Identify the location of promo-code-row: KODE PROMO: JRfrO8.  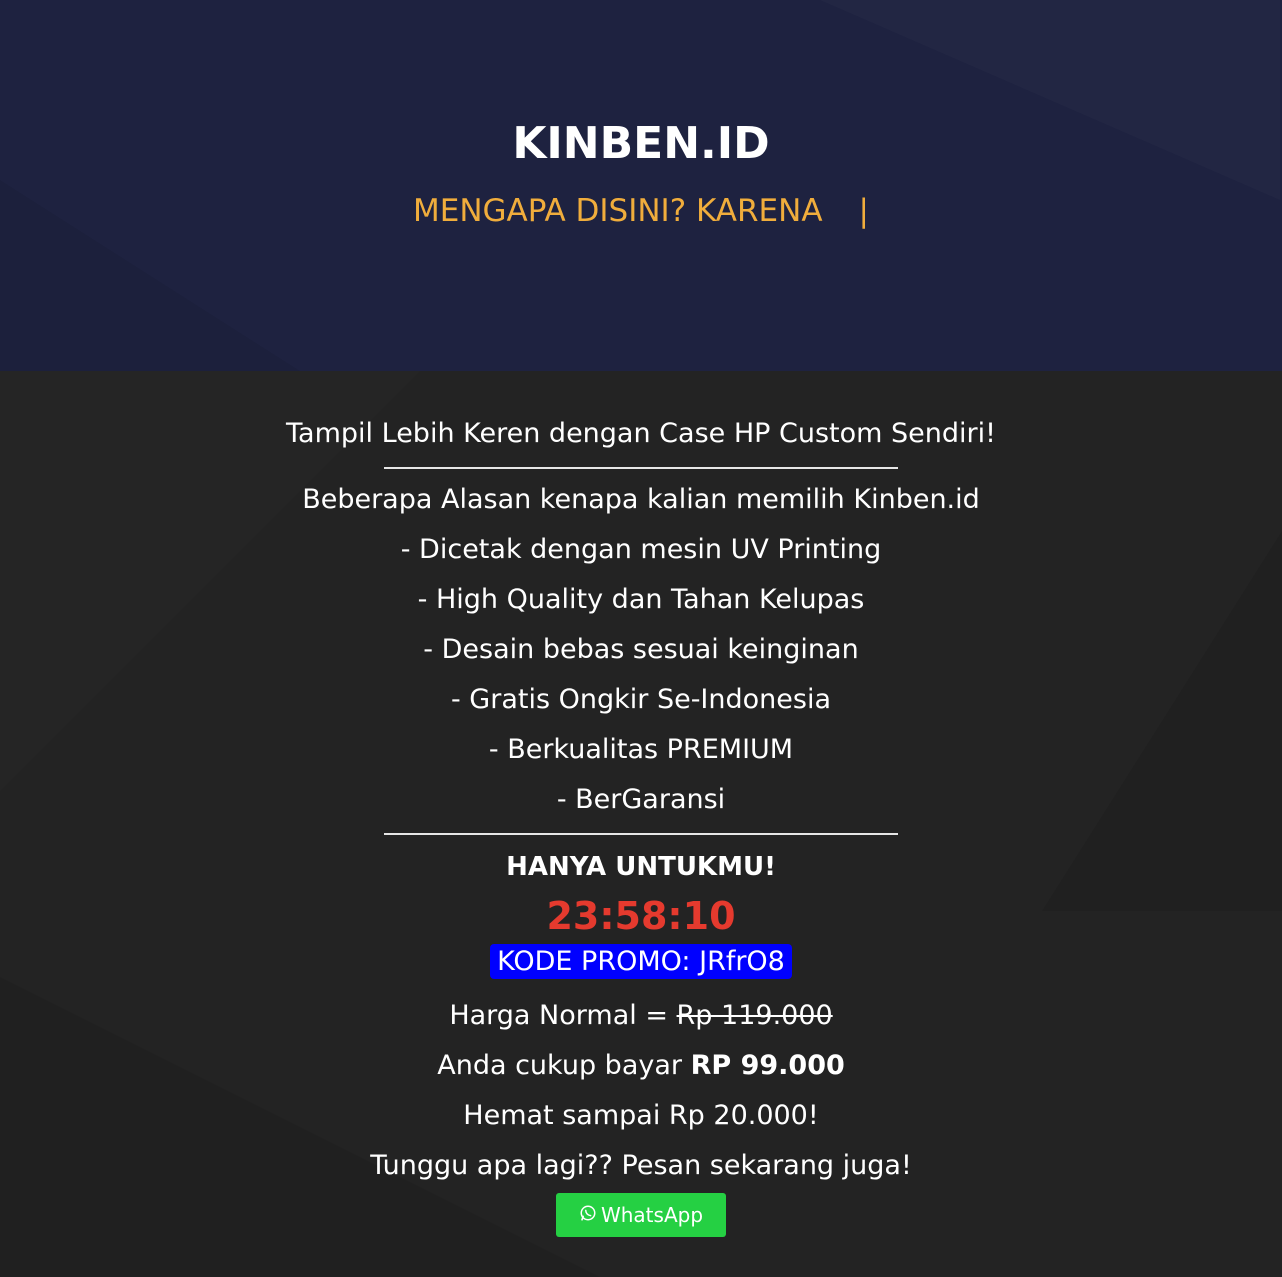
(641, 961).